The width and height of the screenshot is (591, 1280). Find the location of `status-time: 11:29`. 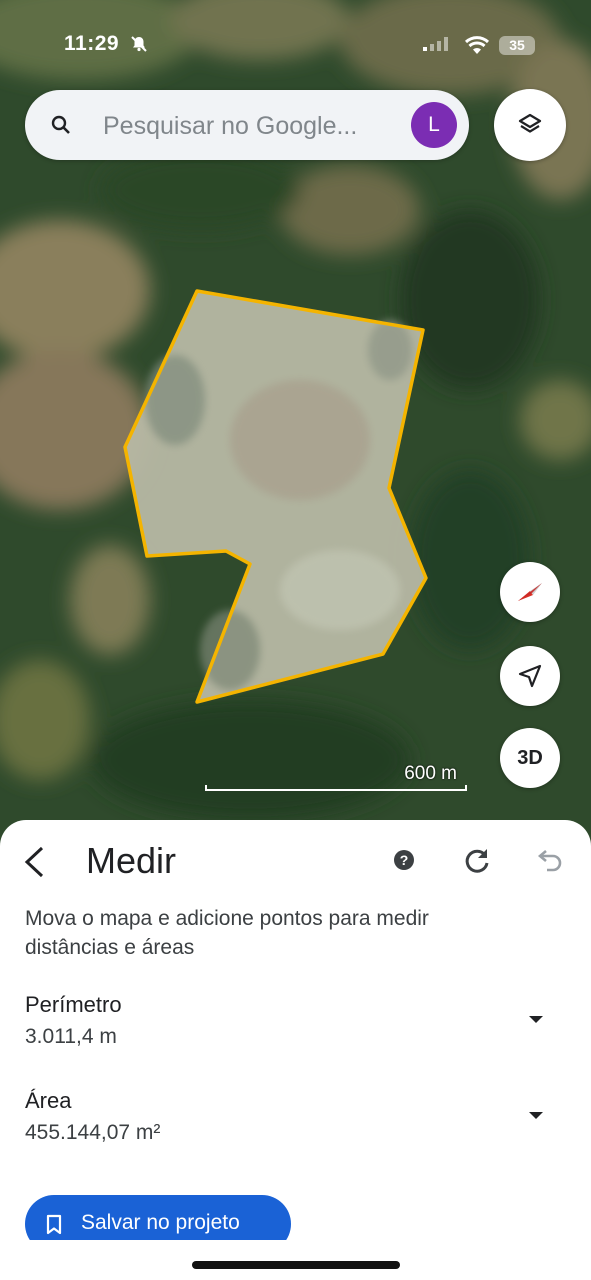

status-time: 11:29 is located at coordinates (92, 43).